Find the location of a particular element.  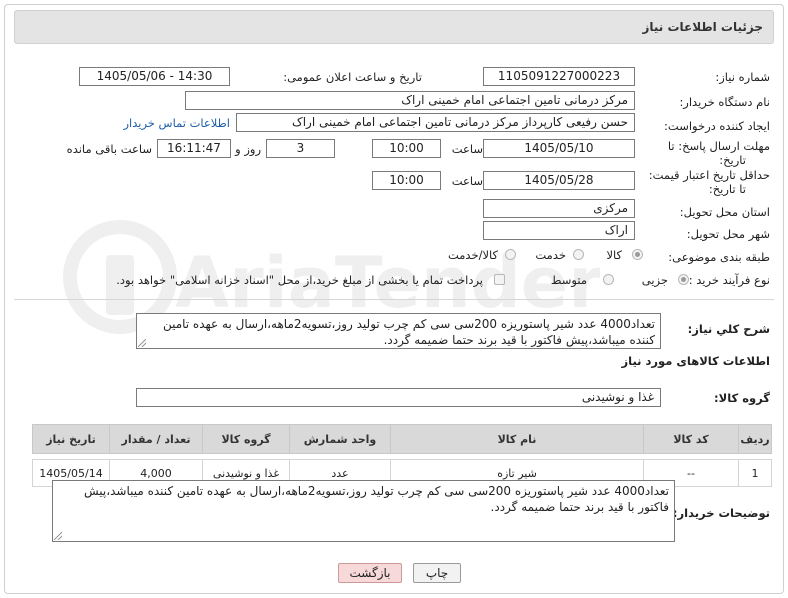

purchase-option-minor: جزیی is located at coordinates (654, 280).